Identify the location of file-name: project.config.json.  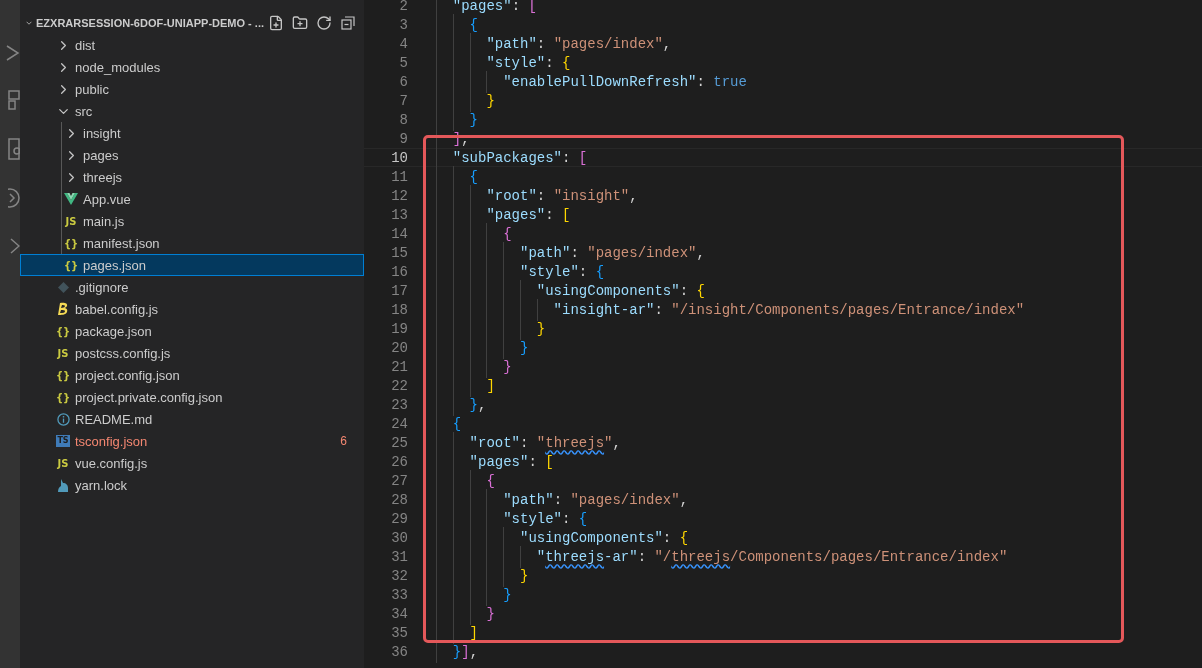
(128, 375).